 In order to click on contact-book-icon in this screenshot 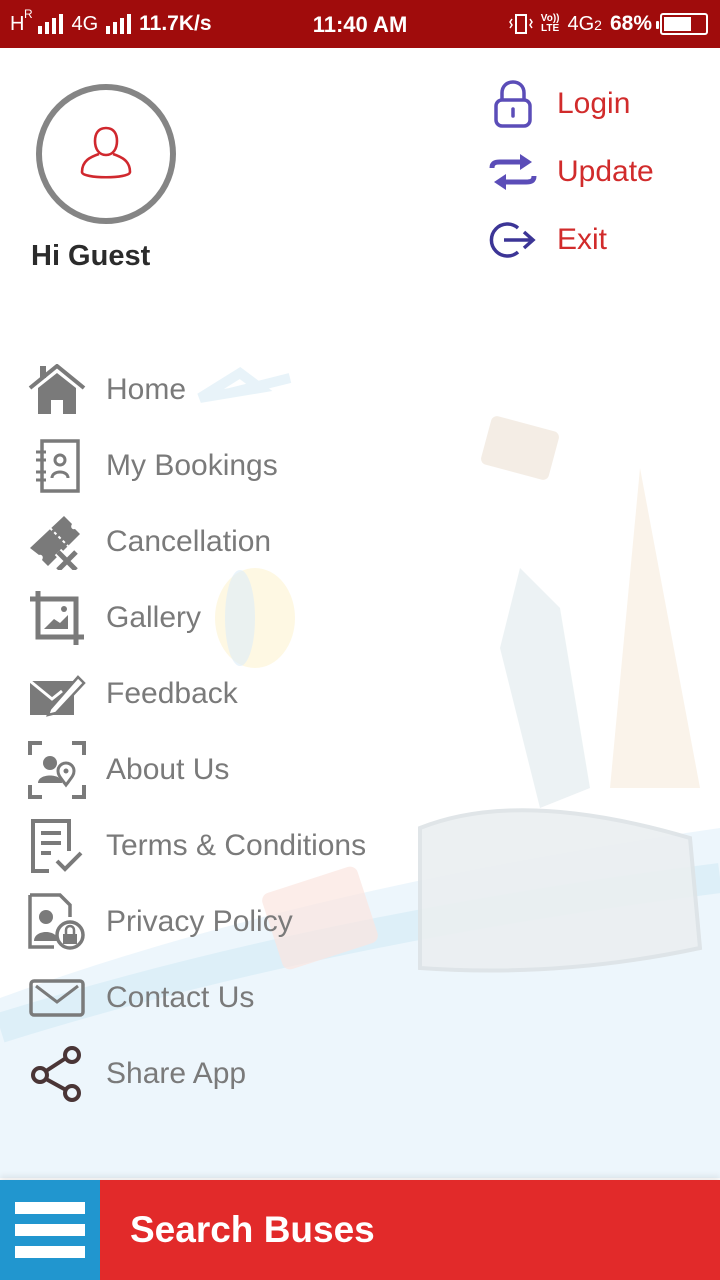, I will do `click(57, 466)`.